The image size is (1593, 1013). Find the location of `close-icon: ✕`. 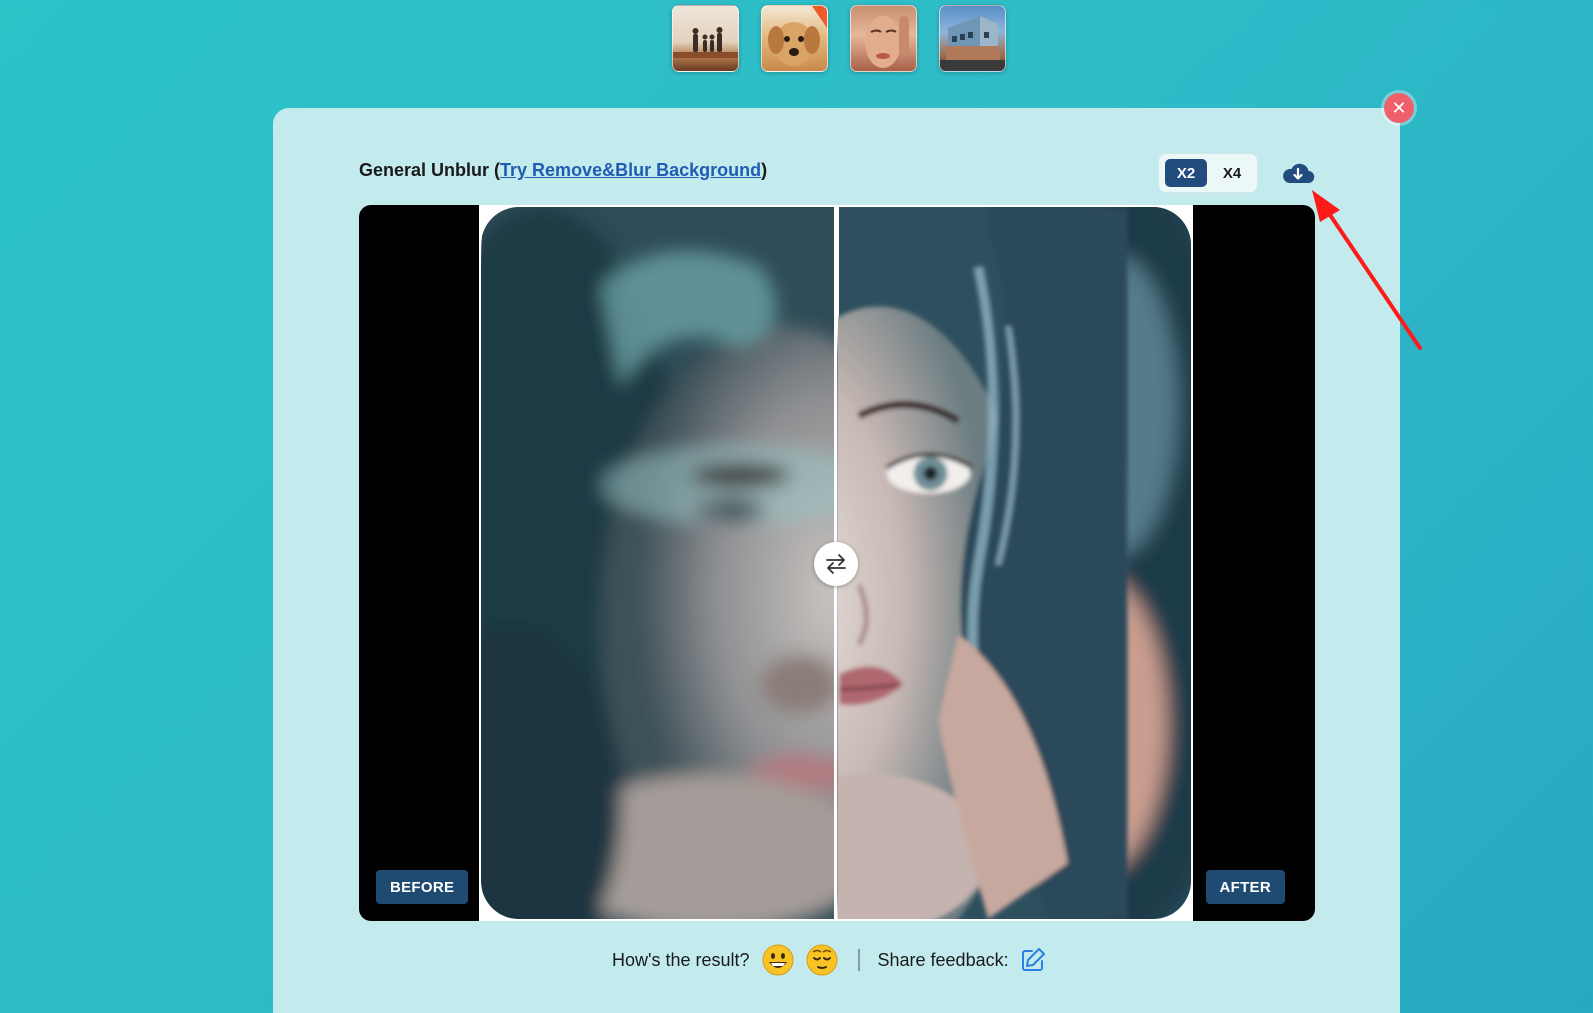

close-icon: ✕ is located at coordinates (1399, 108).